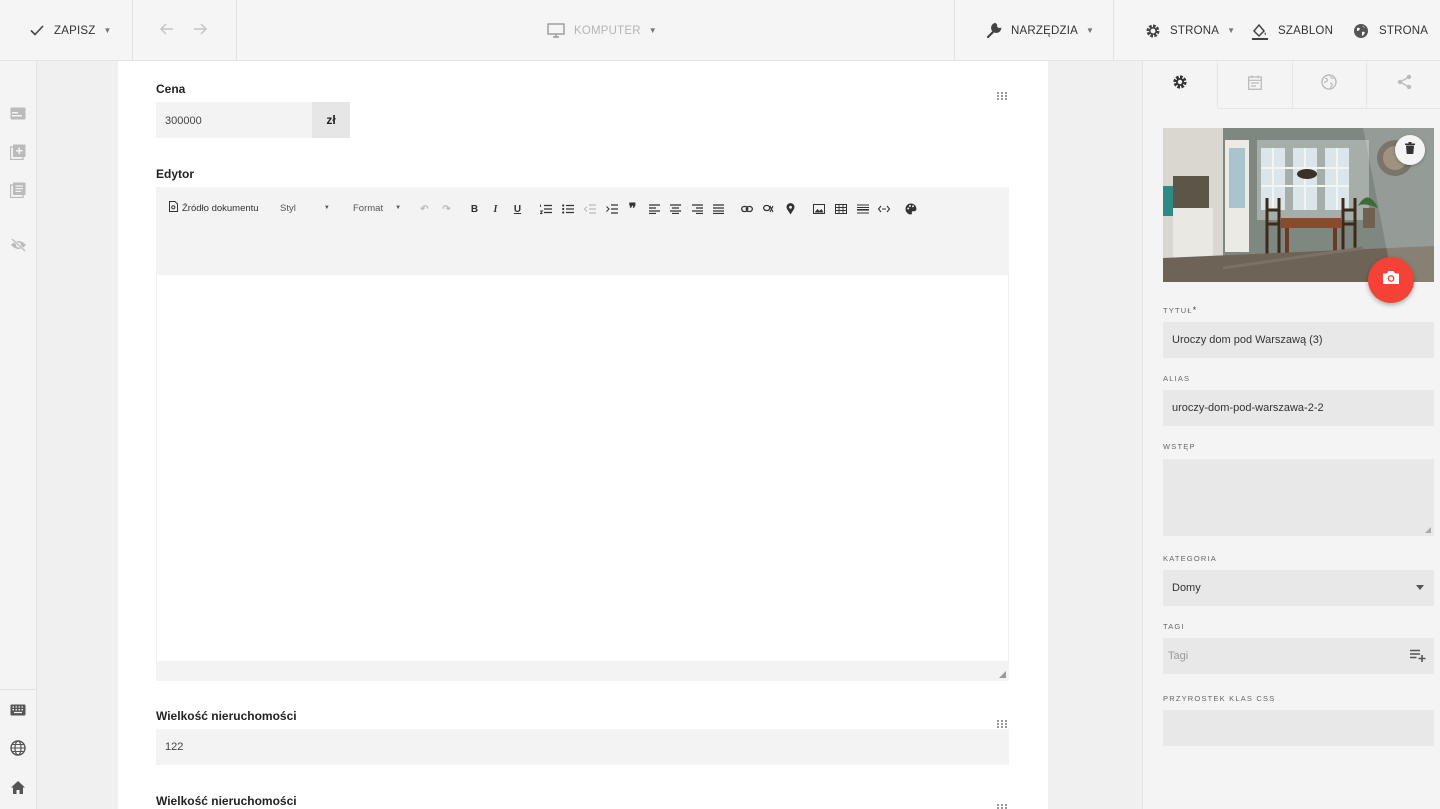  What do you see at coordinates (226, 801) in the screenshot?
I see `property-size-label-2: Wielkość nieruchomości` at bounding box center [226, 801].